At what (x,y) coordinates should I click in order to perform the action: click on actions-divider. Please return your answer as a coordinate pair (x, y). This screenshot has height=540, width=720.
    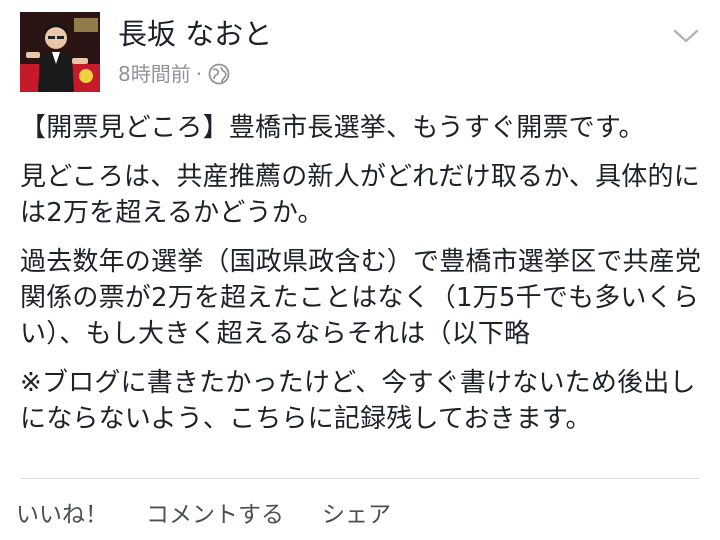
    Looking at the image, I should click on (360, 478).